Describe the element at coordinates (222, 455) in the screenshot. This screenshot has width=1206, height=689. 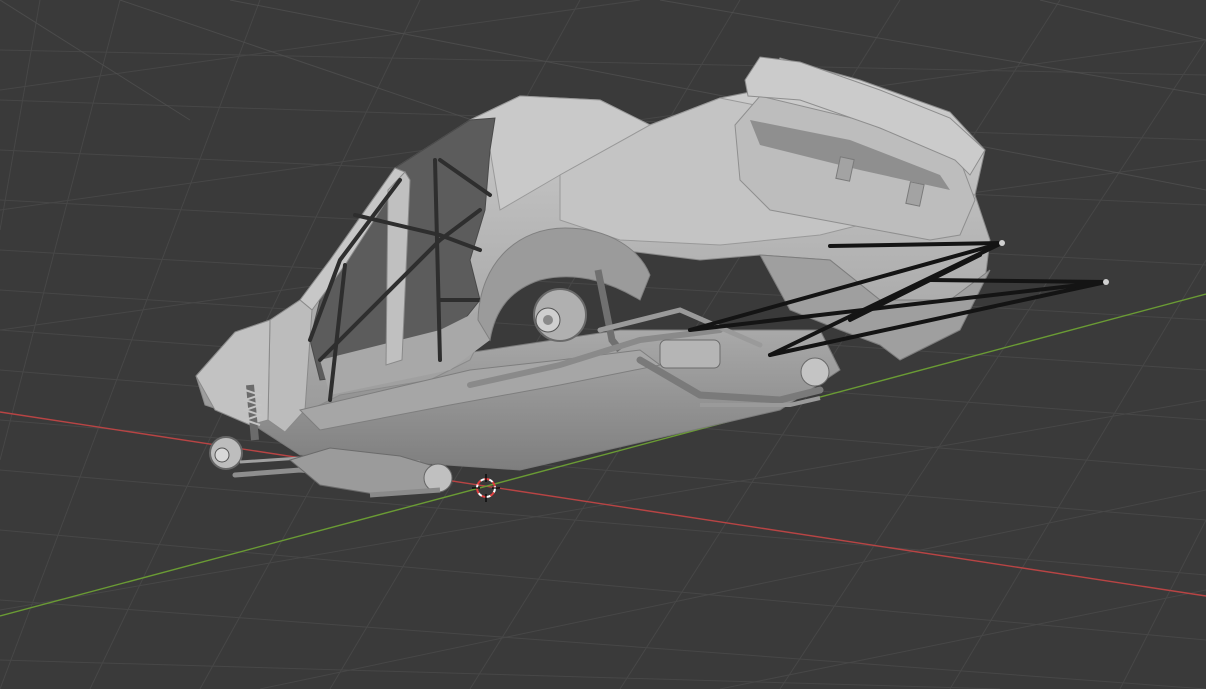
I see `front-left-hub` at that location.